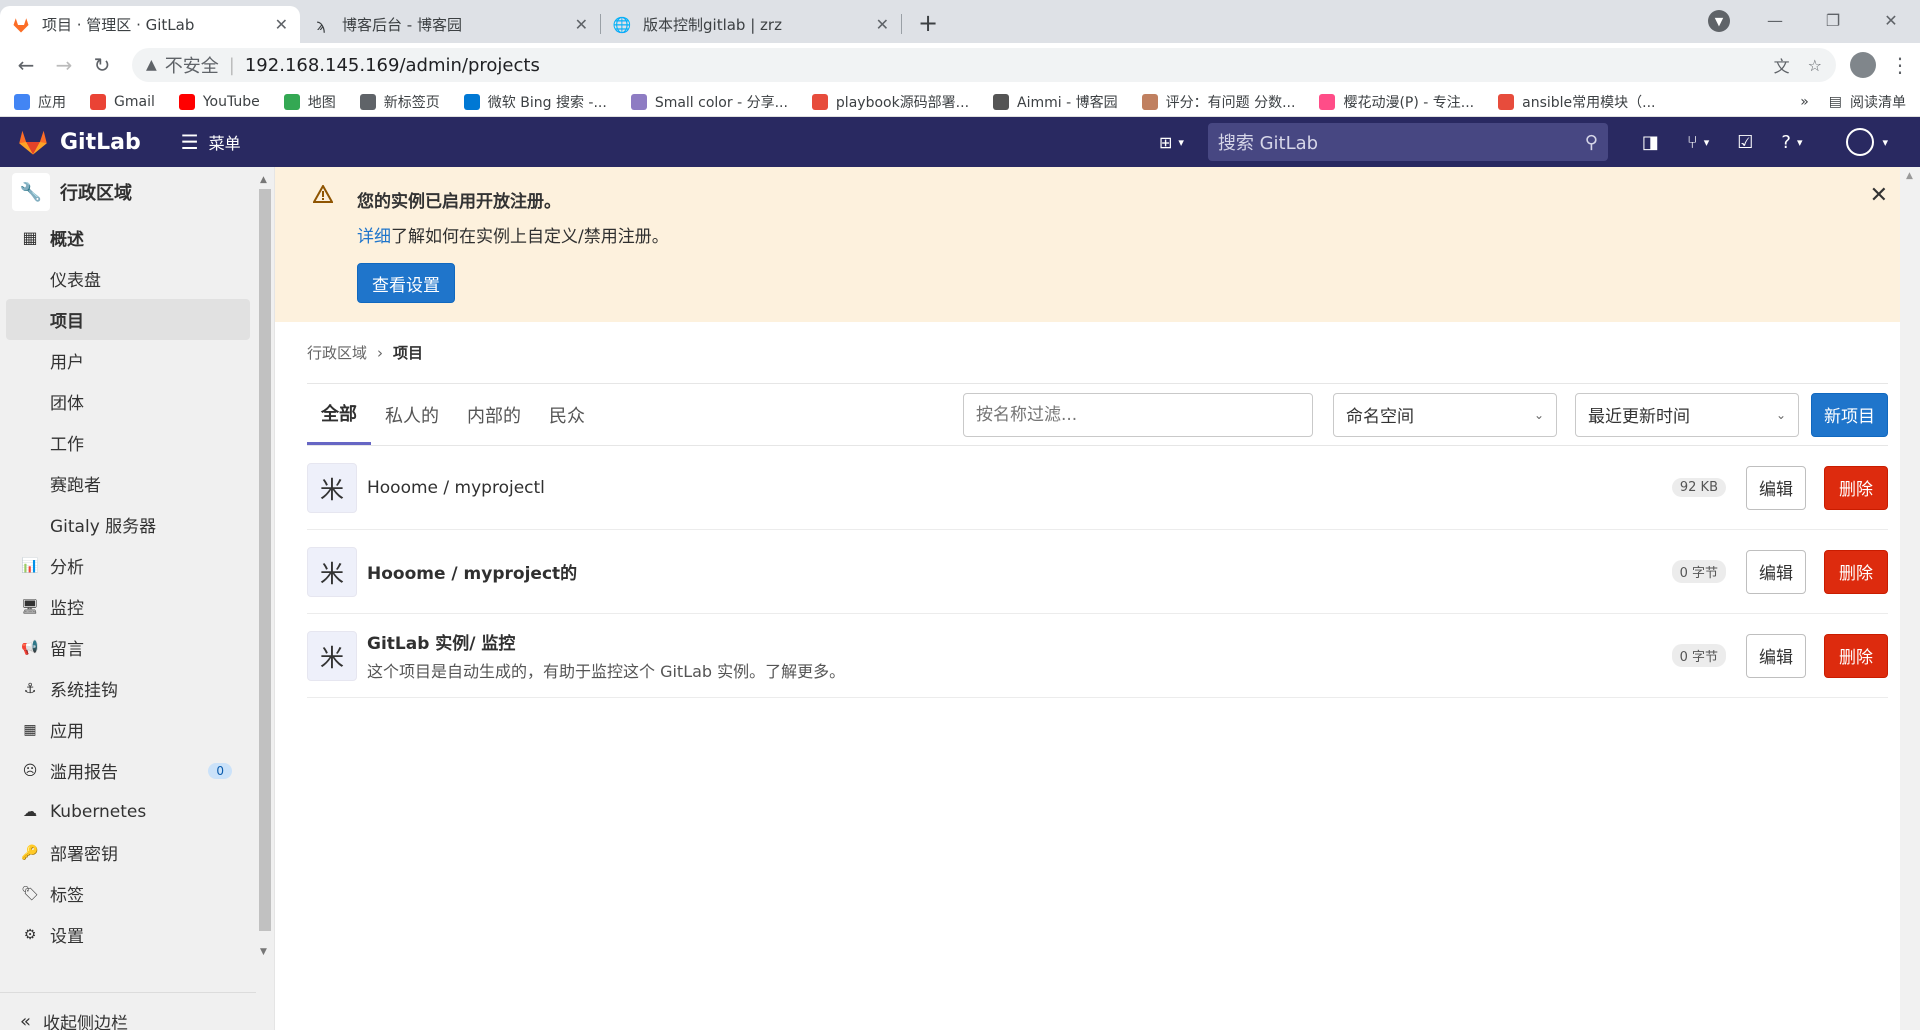 Image resolution: width=1920 pixels, height=1030 pixels. Describe the element at coordinates (1138, 414) in the screenshot. I see `name-filter-input` at that location.